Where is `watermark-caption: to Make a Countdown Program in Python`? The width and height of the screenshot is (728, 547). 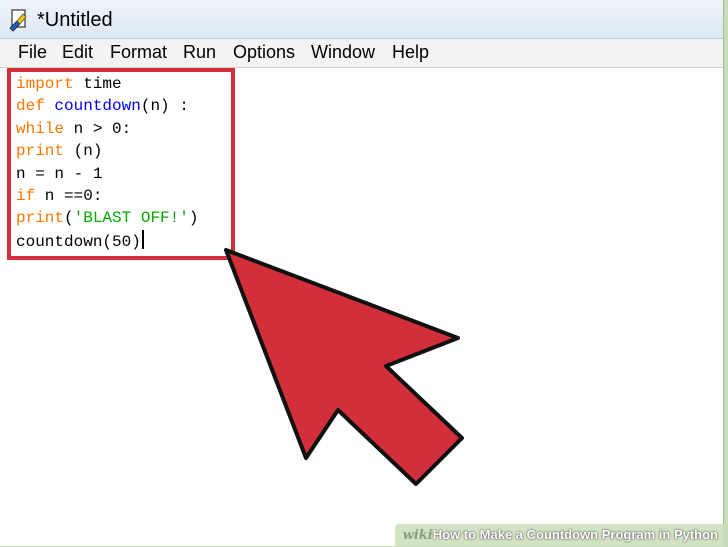
watermark-caption: to Make a Countdown Program in Python is located at coordinates (589, 534).